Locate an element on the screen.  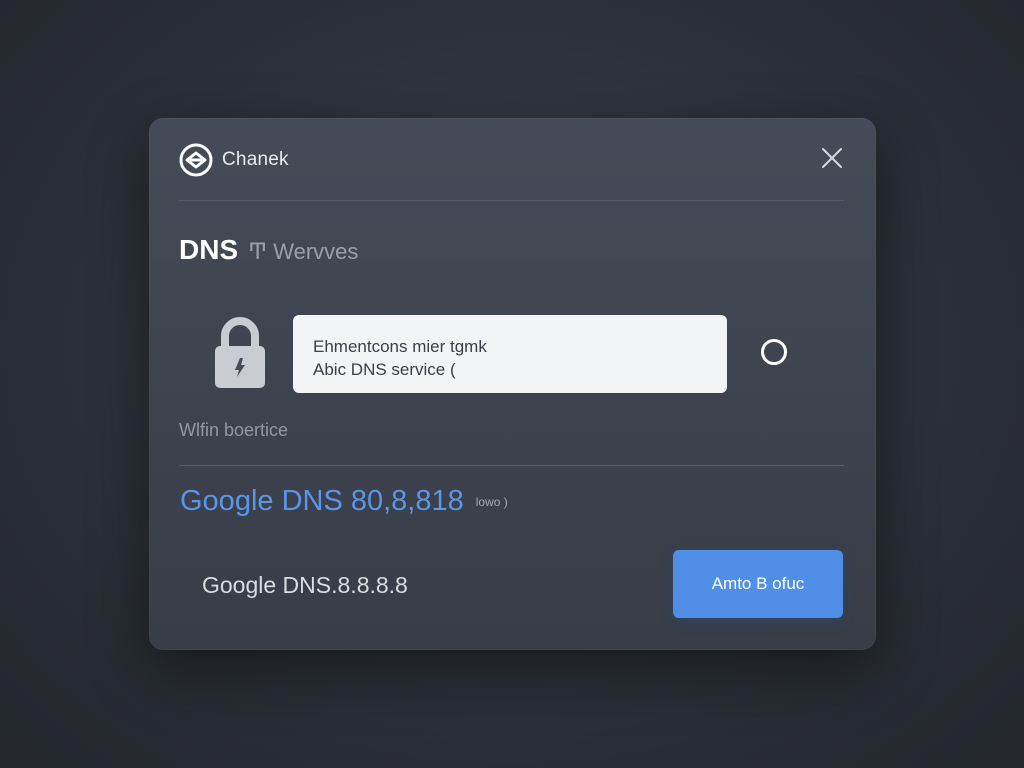
google-dns-row: Google DNS 80,8,818 lowo ) is located at coordinates (344, 501).